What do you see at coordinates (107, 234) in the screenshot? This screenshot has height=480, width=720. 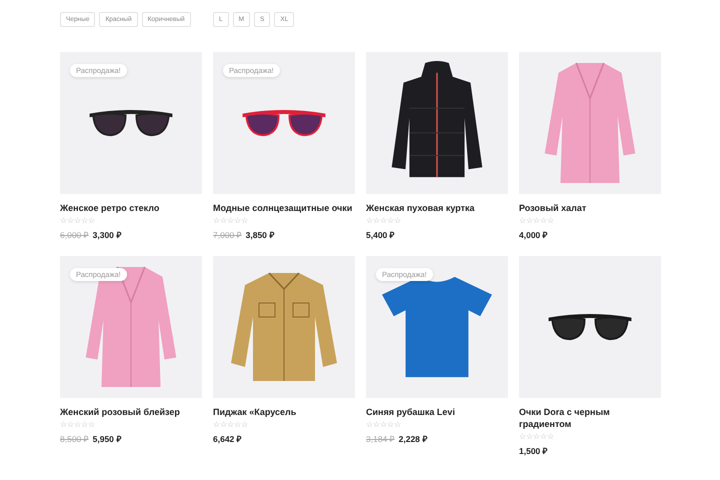 I see `price: 3,300 ₽` at bounding box center [107, 234].